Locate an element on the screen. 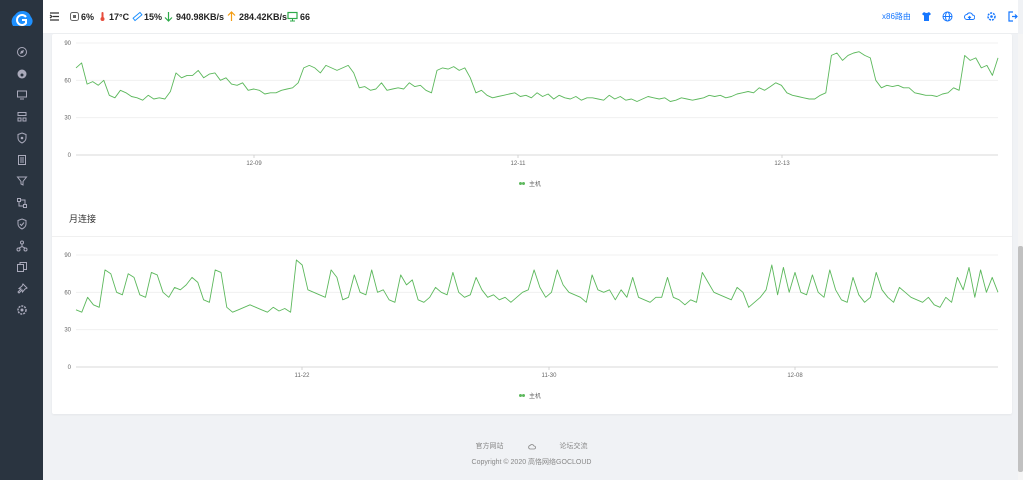  security-icon is located at coordinates (22, 224).